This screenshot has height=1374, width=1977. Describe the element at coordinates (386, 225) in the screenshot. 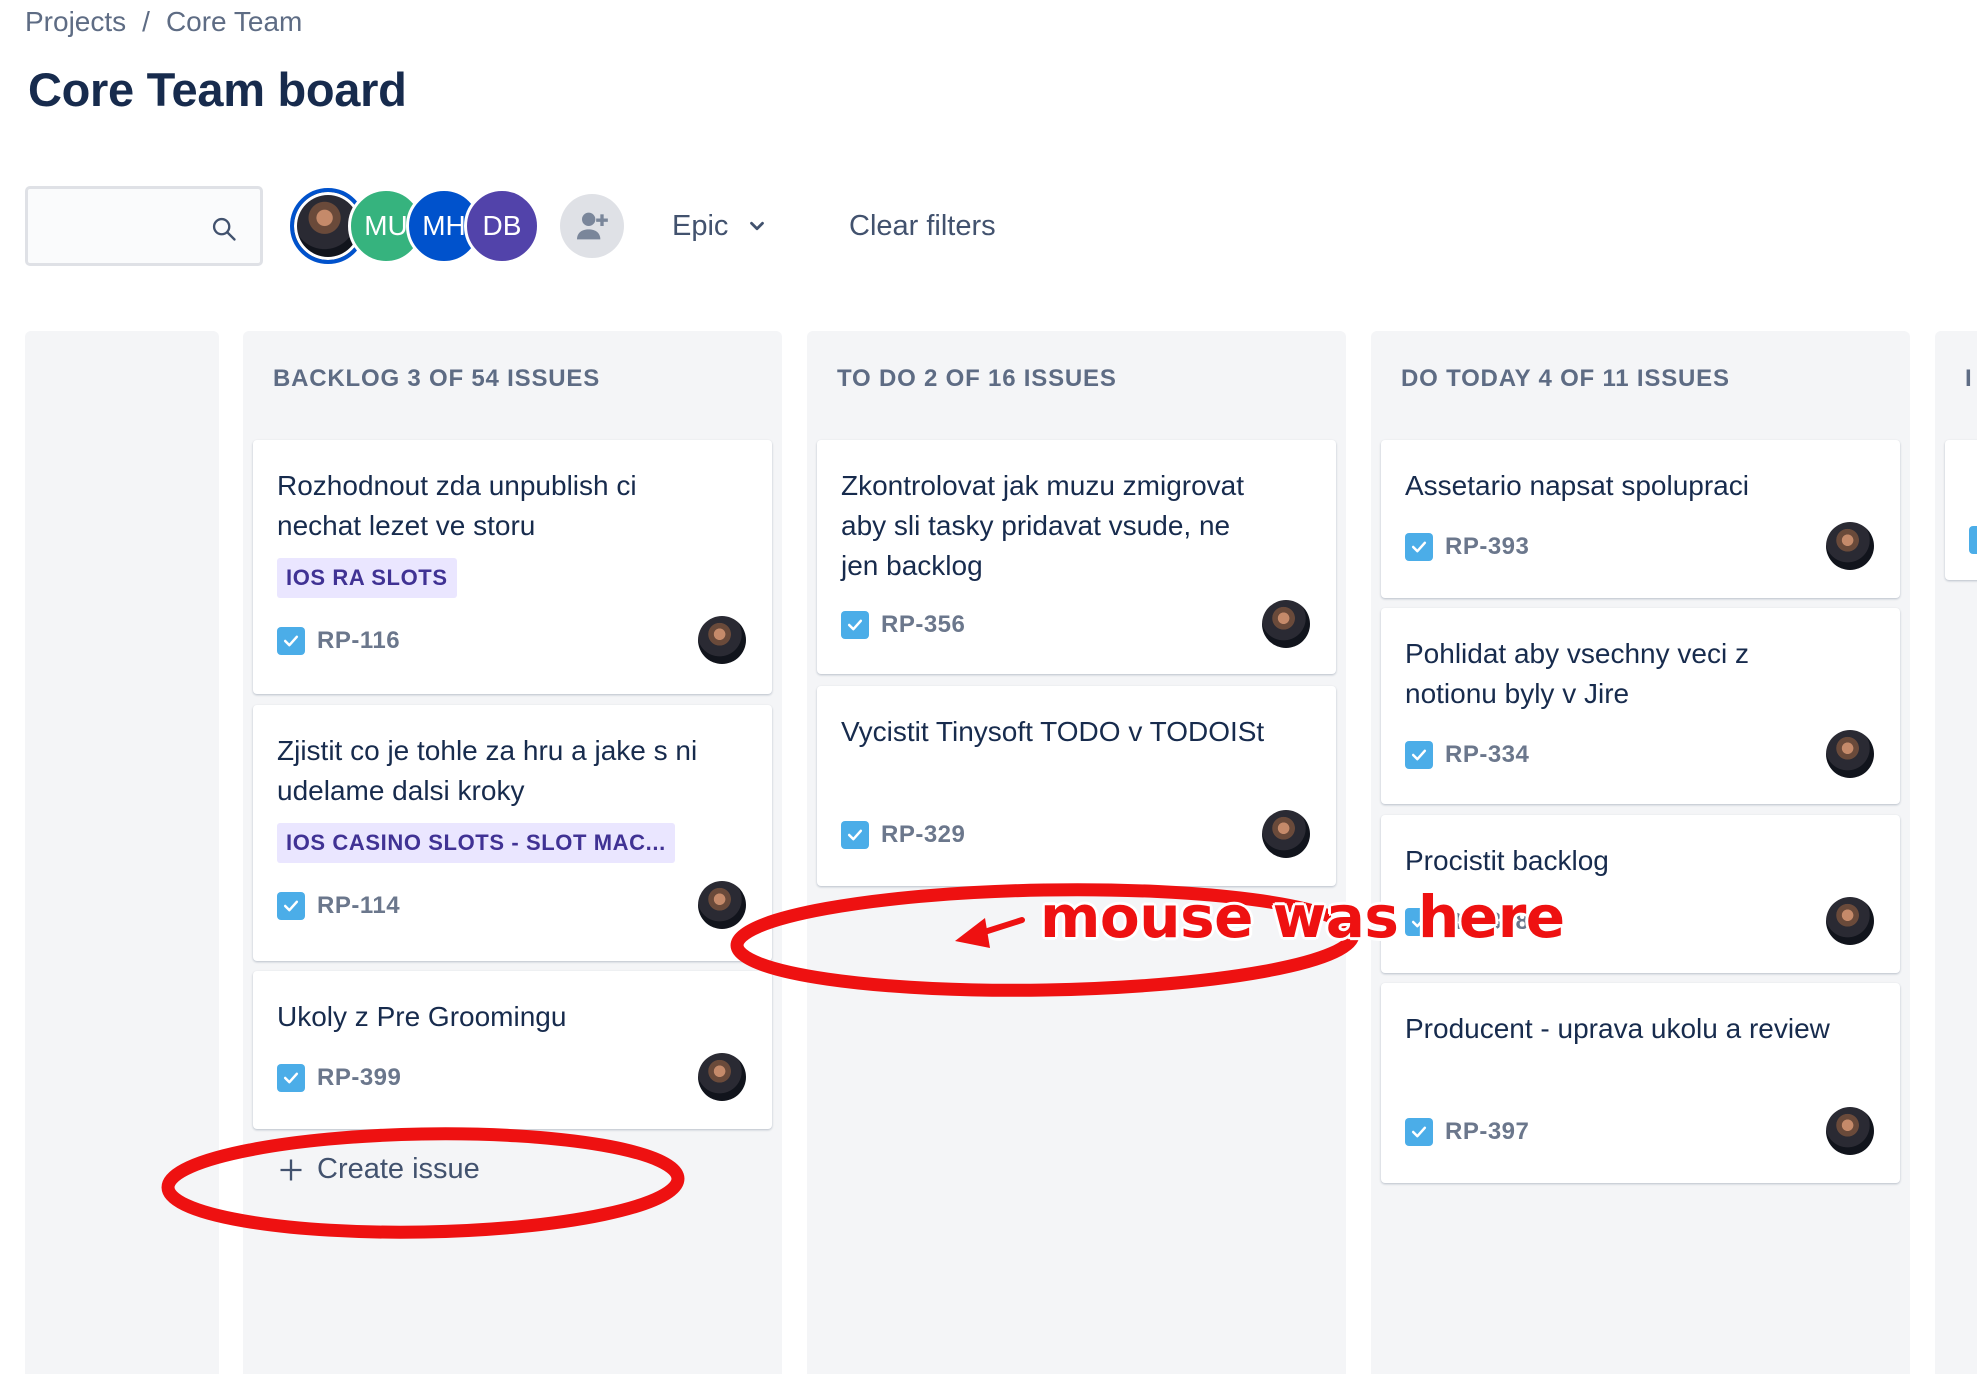

I see `avatar-initials: MU` at that location.